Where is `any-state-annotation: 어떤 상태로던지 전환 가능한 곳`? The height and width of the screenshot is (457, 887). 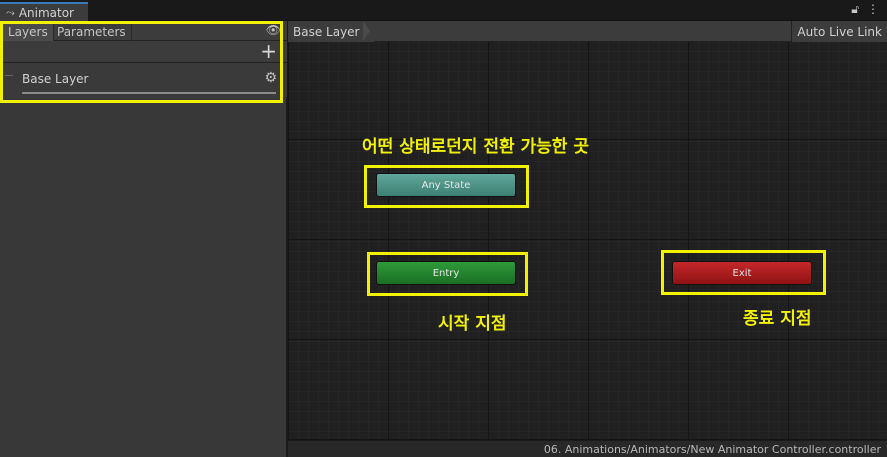 any-state-annotation: 어떤 상태로던지 전환 가능한 곳 is located at coordinates (475, 147).